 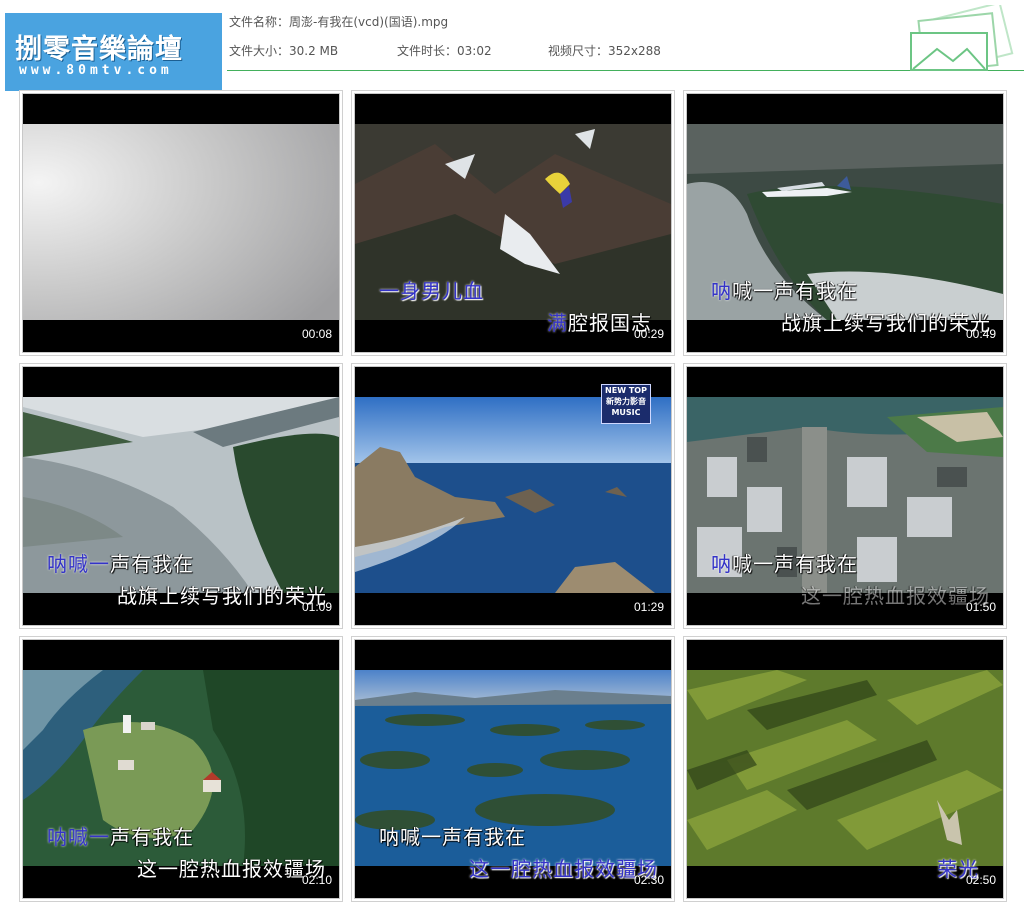 What do you see at coordinates (578, 51) in the screenshot?
I see `video-dims-label: 视频尺寸：` at bounding box center [578, 51].